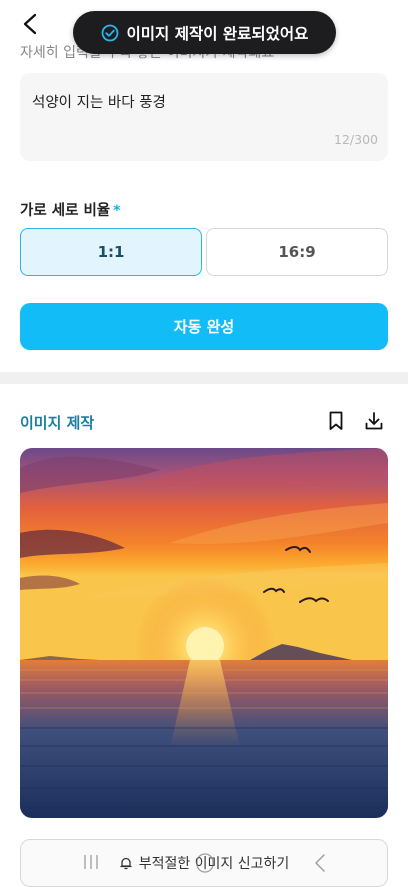  I want to click on ratio-option-label: 16:9, so click(297, 252).